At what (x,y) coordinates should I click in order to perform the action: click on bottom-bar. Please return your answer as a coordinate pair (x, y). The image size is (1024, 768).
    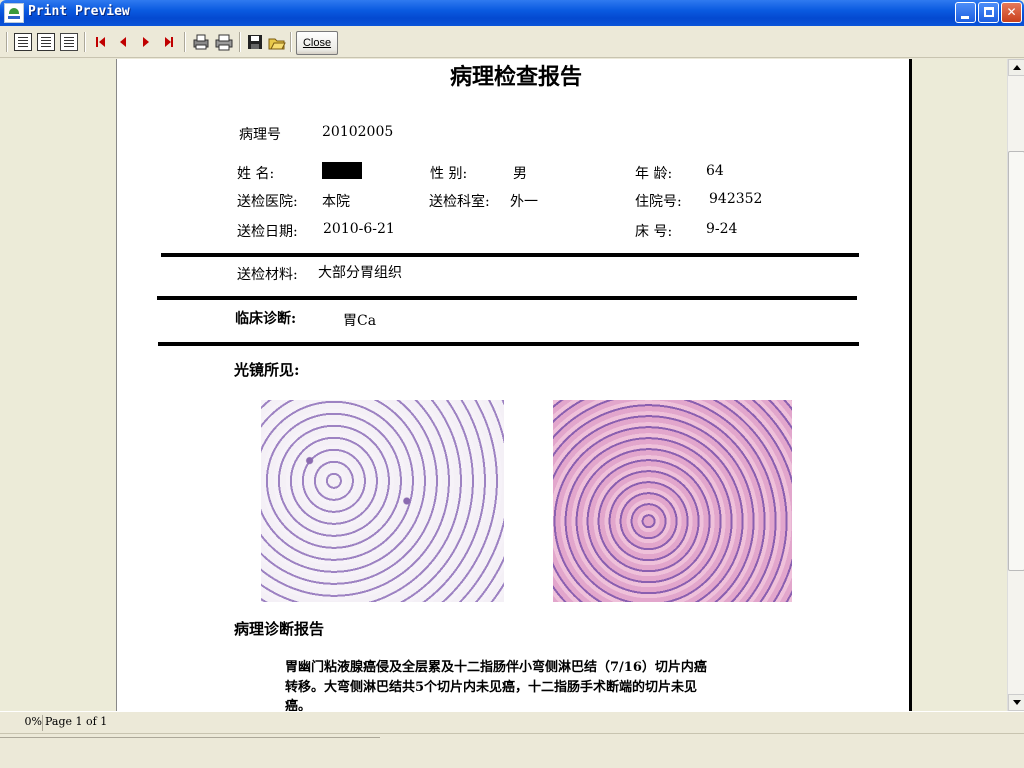
    Looking at the image, I should click on (512, 750).